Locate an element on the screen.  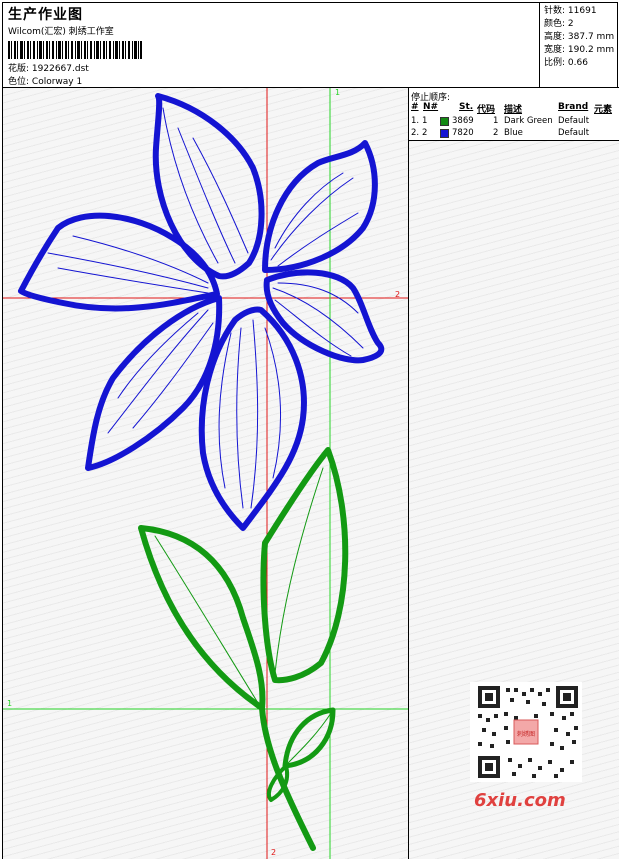
row-number: 2 is located at coordinates (425, 133).